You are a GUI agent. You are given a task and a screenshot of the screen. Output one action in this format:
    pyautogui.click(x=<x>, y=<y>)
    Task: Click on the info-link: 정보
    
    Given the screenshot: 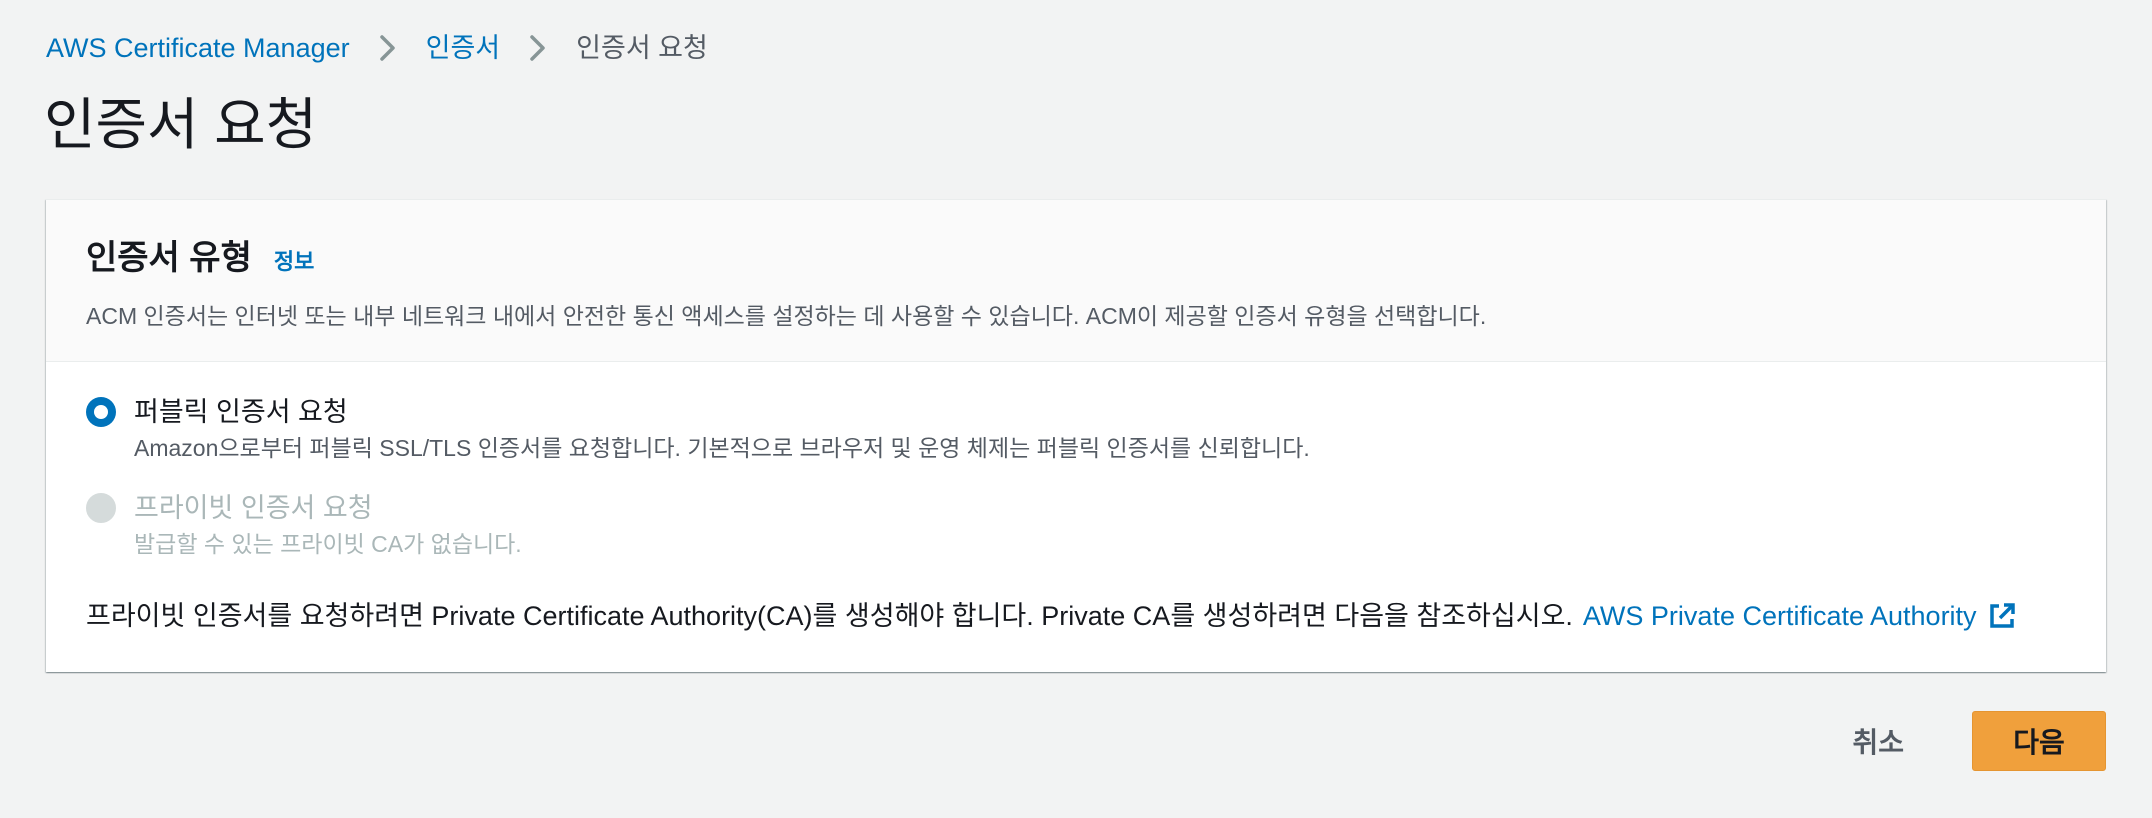 What is the action you would take?
    pyautogui.click(x=294, y=260)
    